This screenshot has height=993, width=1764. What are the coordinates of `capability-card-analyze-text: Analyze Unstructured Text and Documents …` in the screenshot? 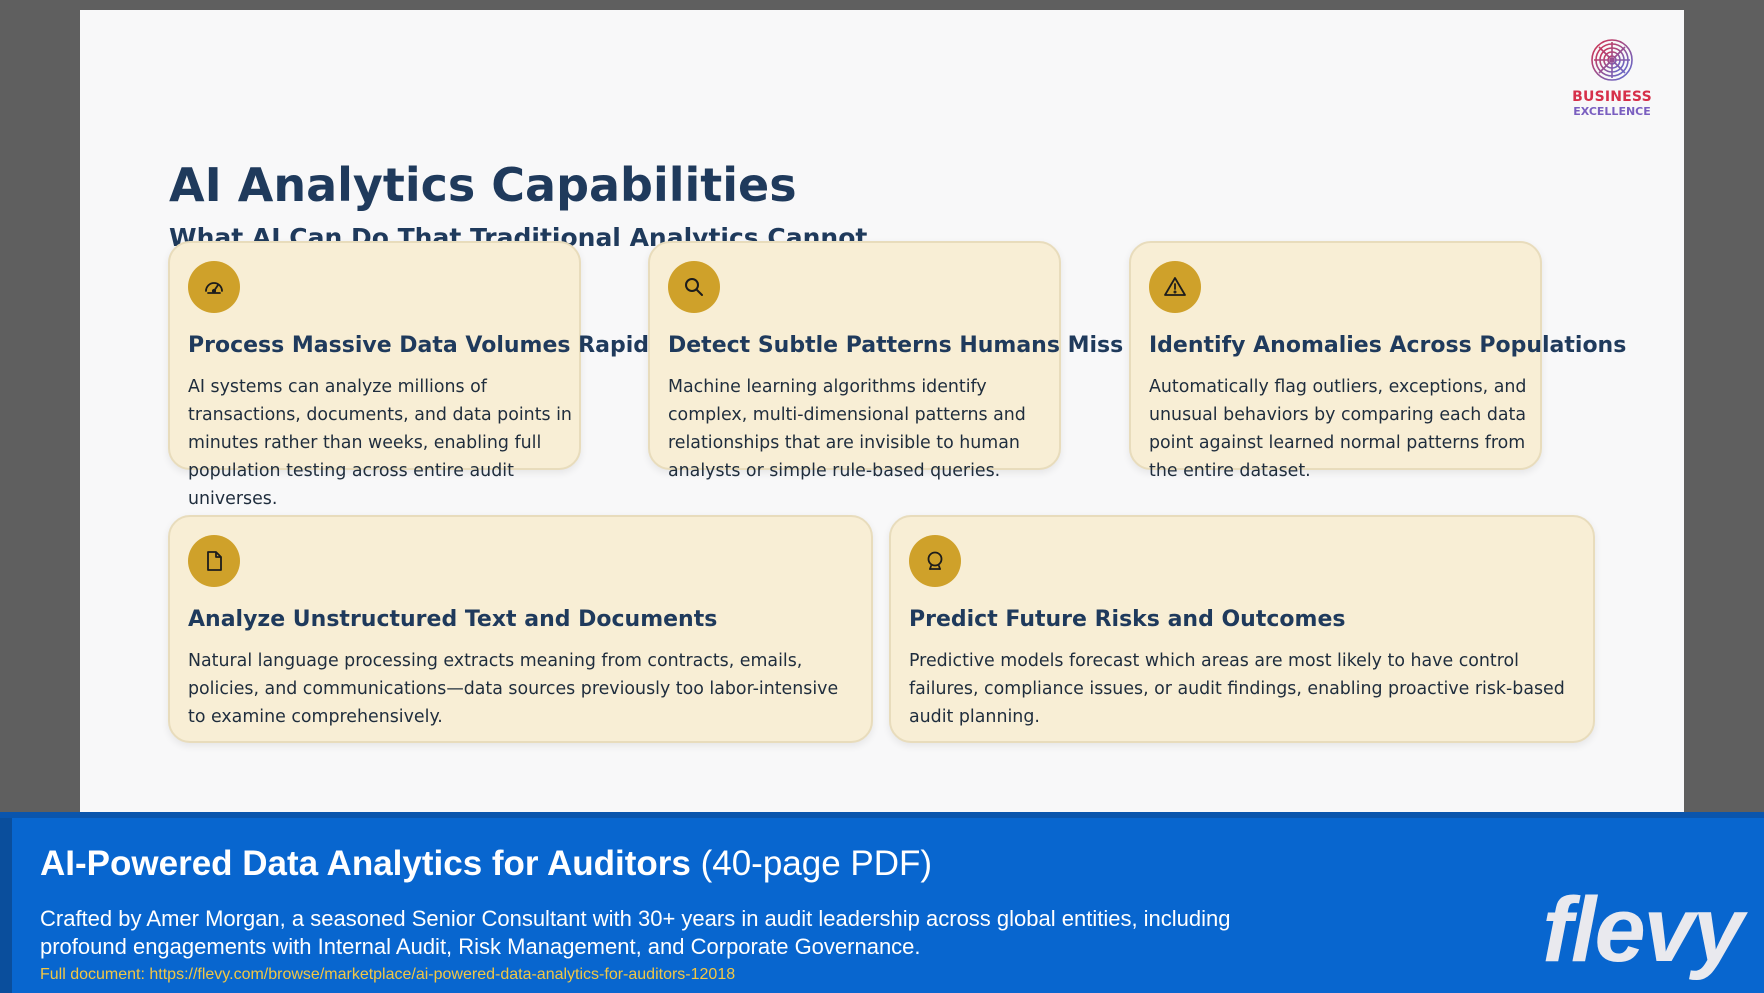 It's located at (520, 629).